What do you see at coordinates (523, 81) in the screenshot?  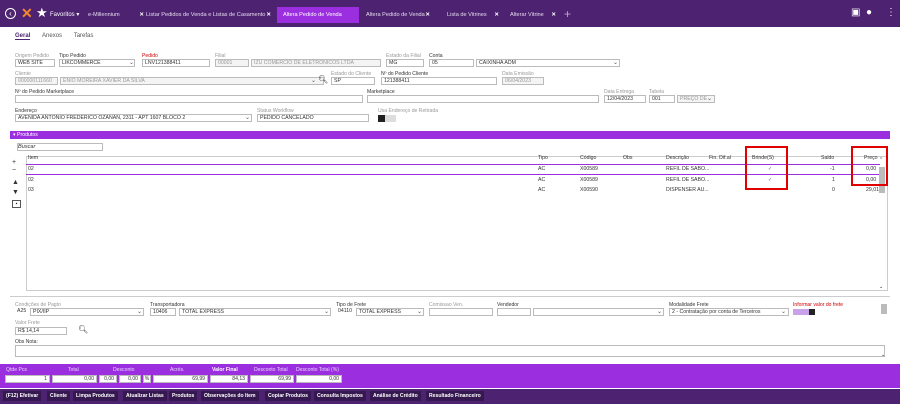 I see `data-emissao-field: 06/04/2023` at bounding box center [523, 81].